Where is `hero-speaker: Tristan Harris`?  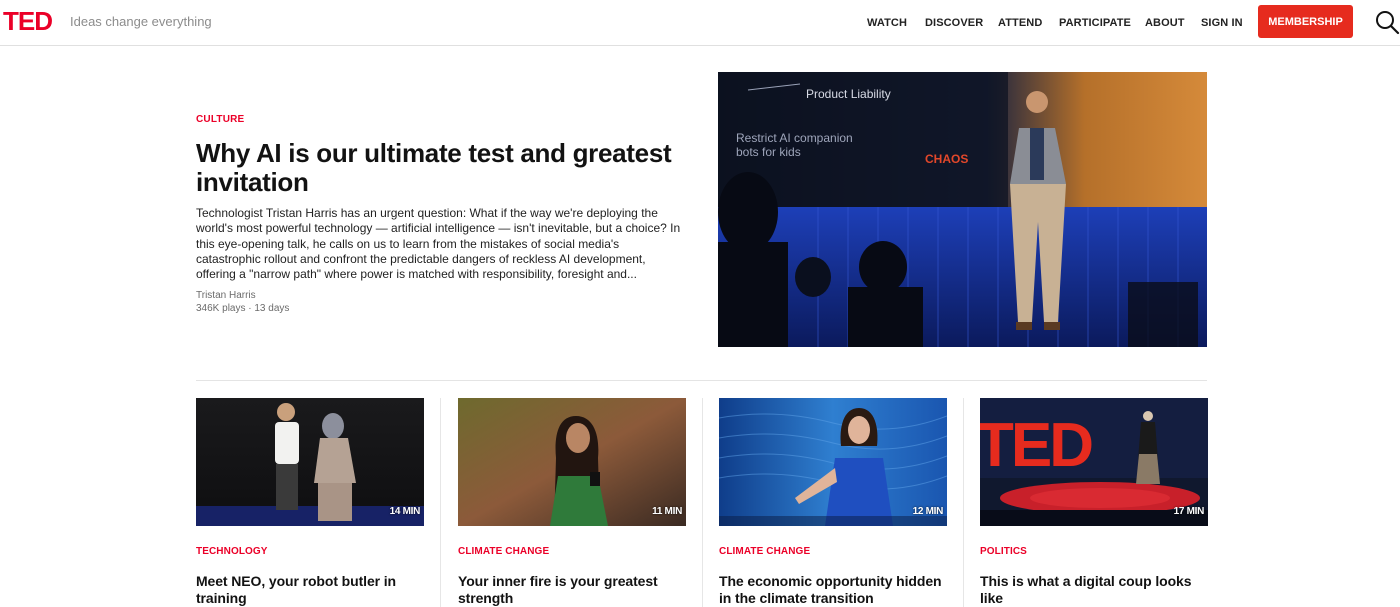
hero-speaker: Tristan Harris is located at coordinates (226, 295).